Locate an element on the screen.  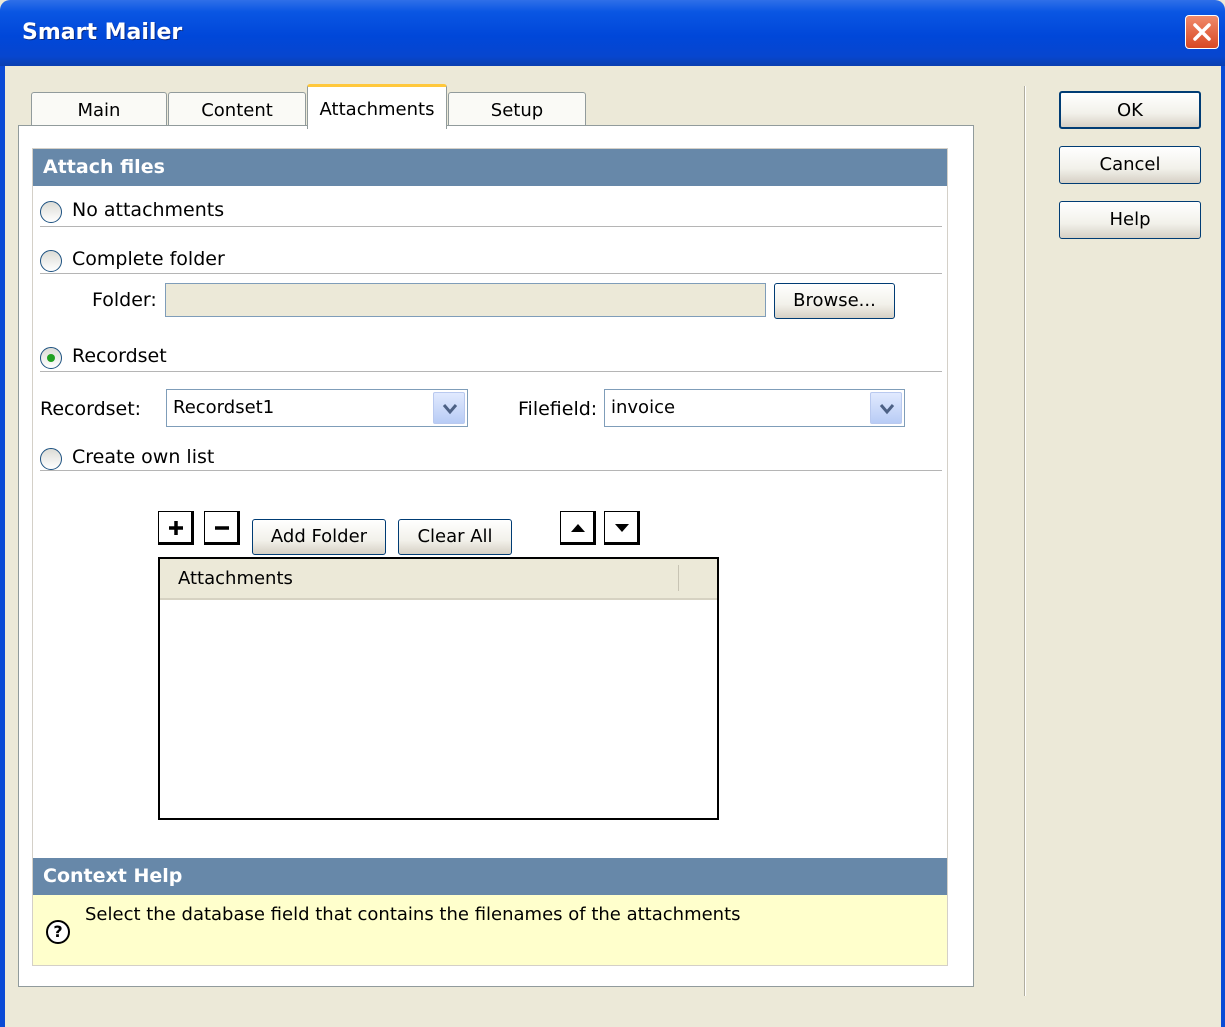
plus-icon is located at coordinates (176, 528).